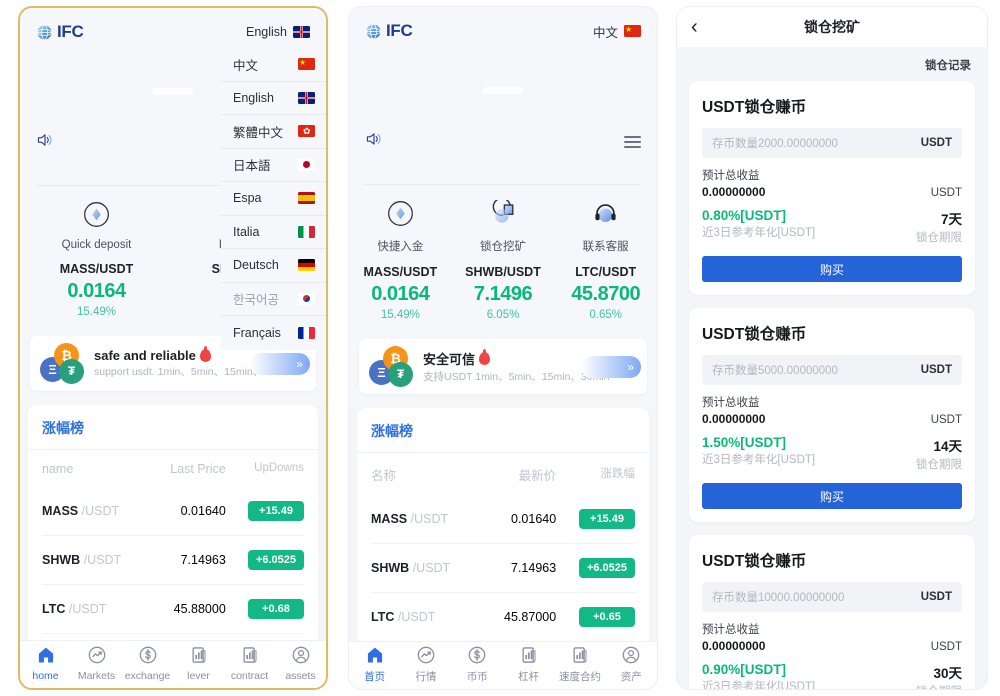 Image resolution: width=1000 pixels, height=696 pixels. What do you see at coordinates (449, 359) in the screenshot?
I see `promo-banner-title-cn: 安全可信` at bounding box center [449, 359].